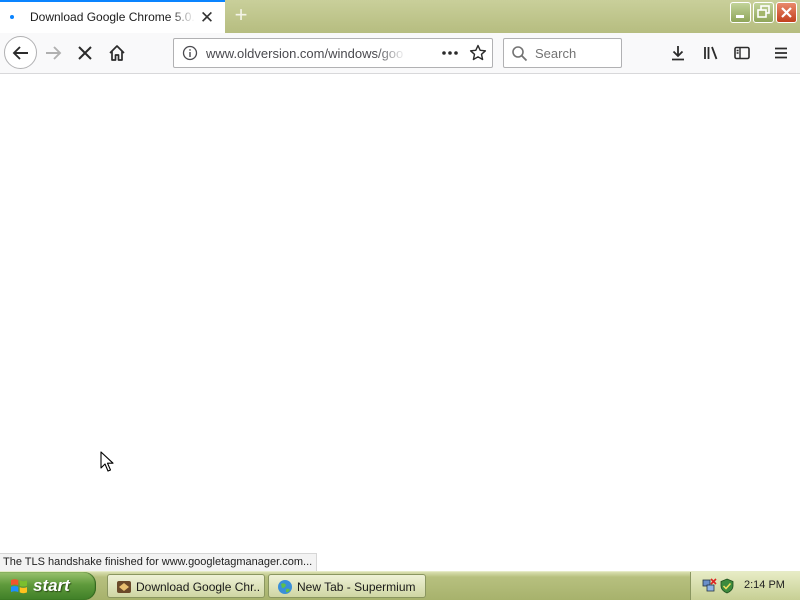  I want to click on address-bar: www.oldversion.com/windows/goo, so click(333, 53).